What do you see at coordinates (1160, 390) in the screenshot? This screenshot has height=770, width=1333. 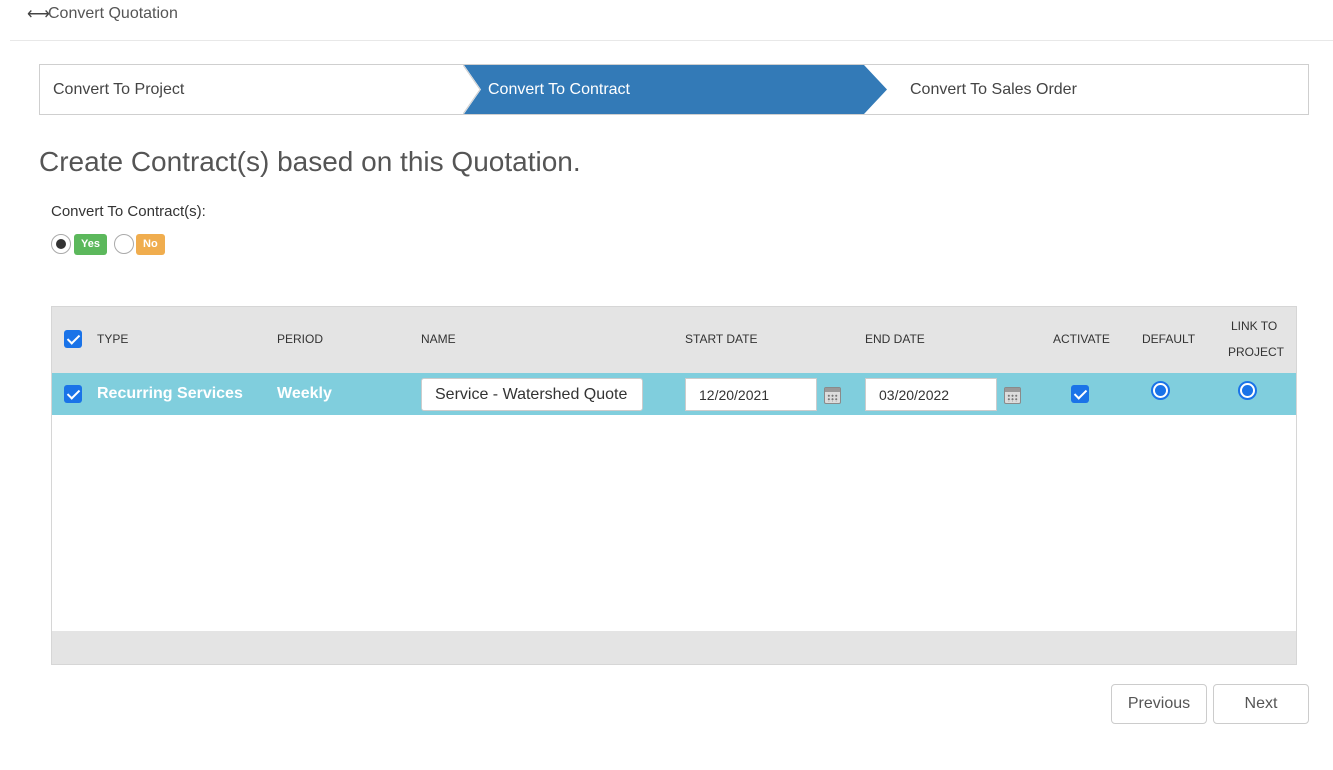 I see `default-radio` at bounding box center [1160, 390].